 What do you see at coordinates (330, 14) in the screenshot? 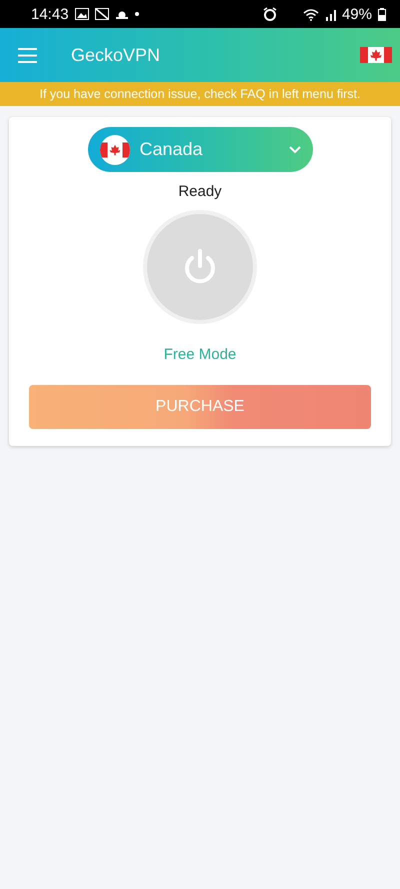
I see `signal-icon` at bounding box center [330, 14].